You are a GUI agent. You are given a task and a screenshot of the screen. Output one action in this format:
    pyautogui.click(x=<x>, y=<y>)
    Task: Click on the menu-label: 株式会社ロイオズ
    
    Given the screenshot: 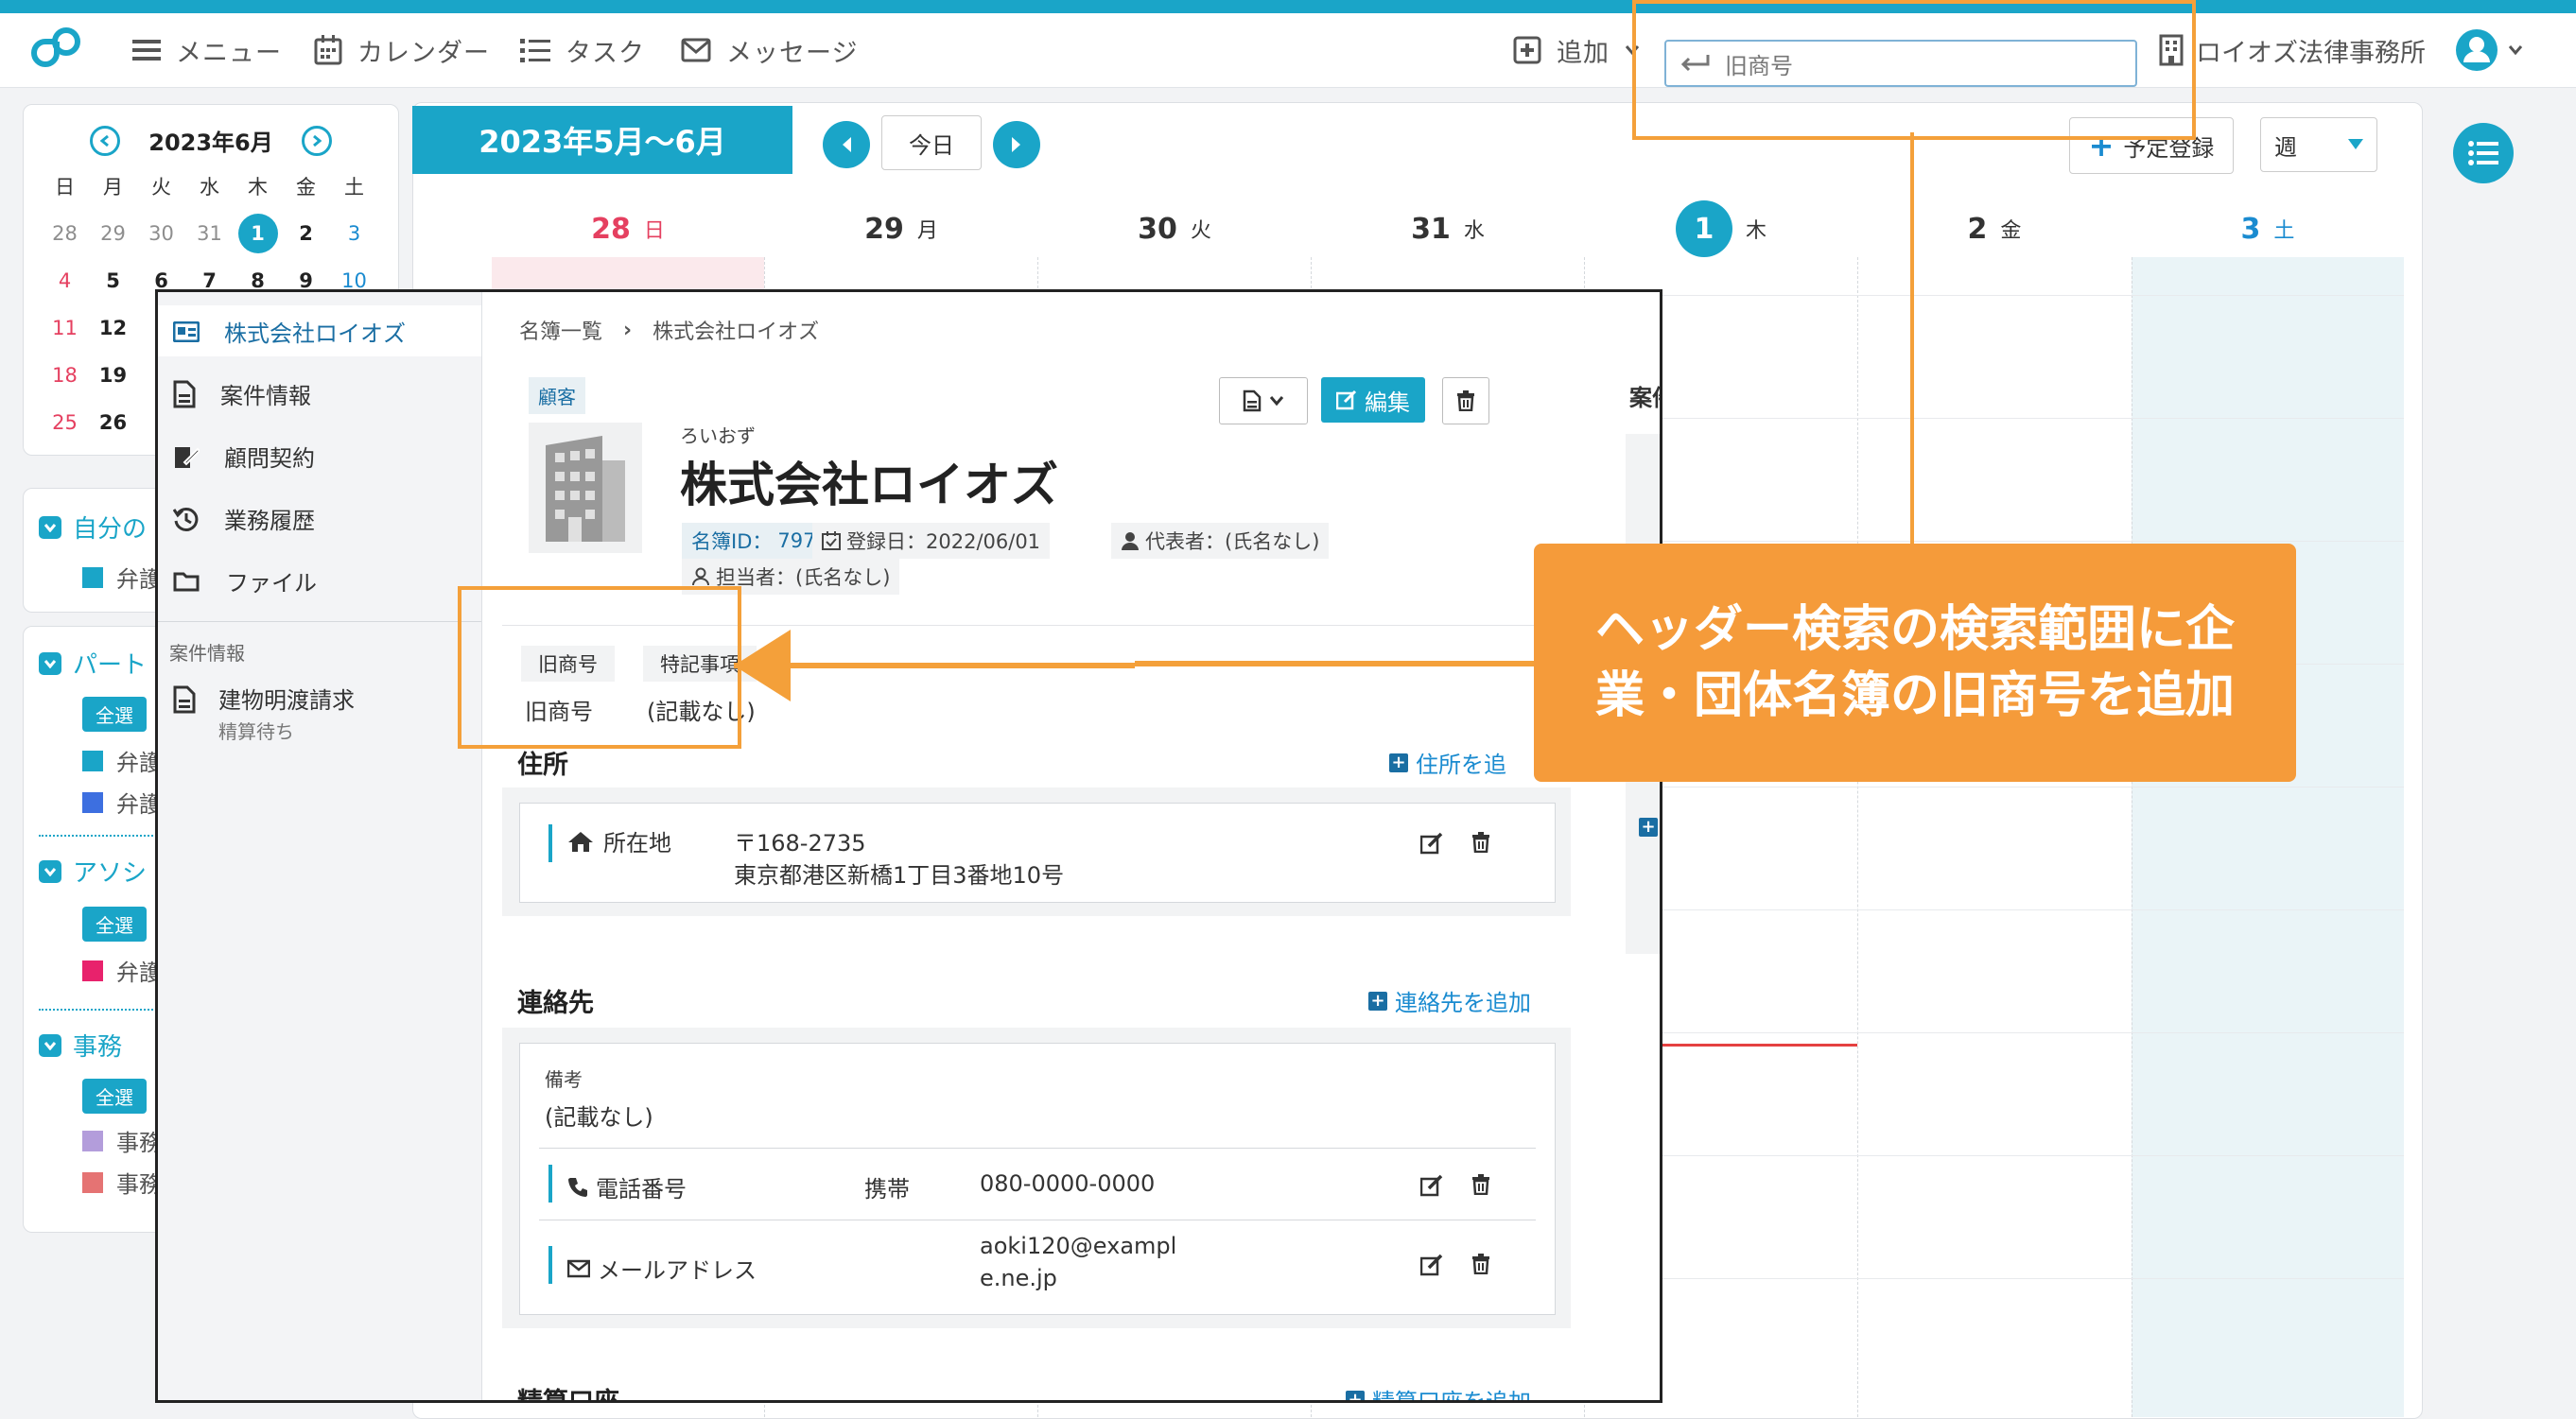 What is the action you would take?
    pyautogui.click(x=315, y=334)
    